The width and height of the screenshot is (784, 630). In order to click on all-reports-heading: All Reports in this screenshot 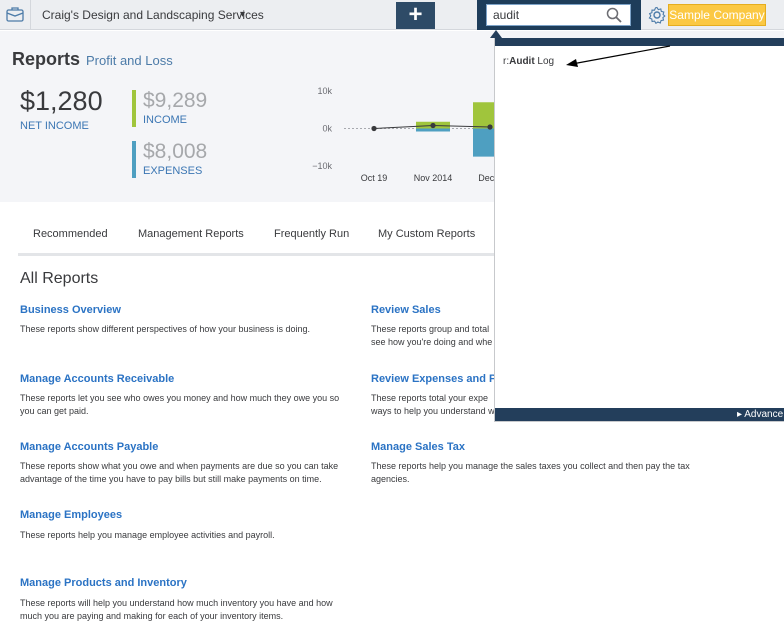, I will do `click(59, 278)`.